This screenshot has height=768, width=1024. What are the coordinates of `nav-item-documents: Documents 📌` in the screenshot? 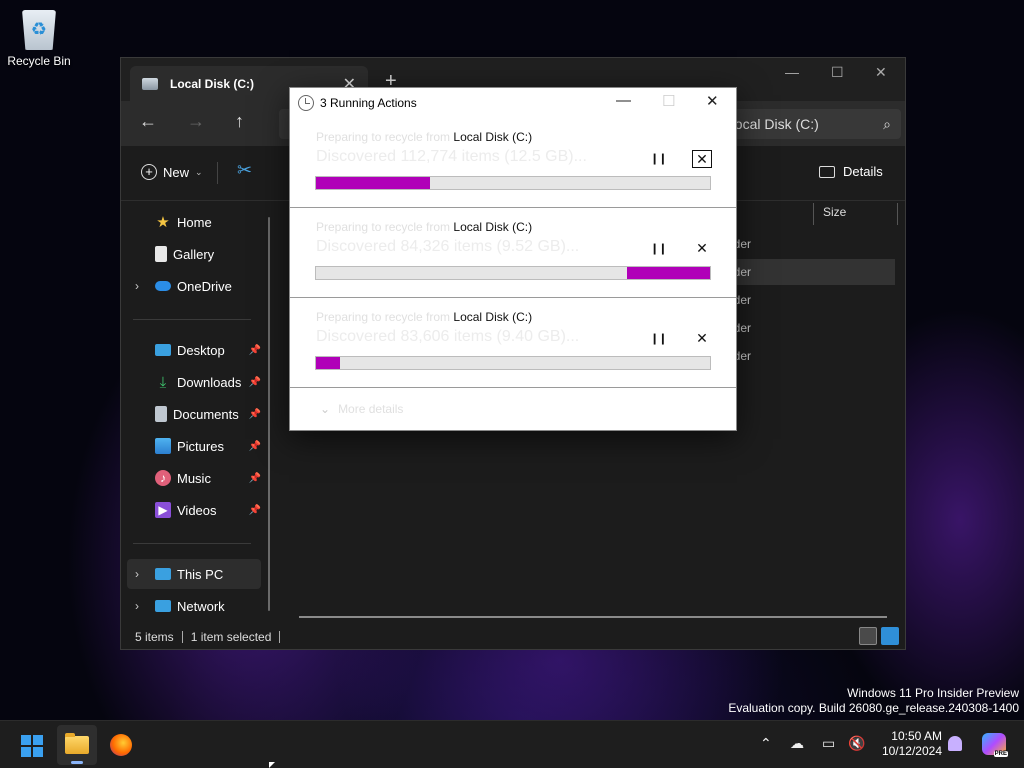 It's located at (194, 414).